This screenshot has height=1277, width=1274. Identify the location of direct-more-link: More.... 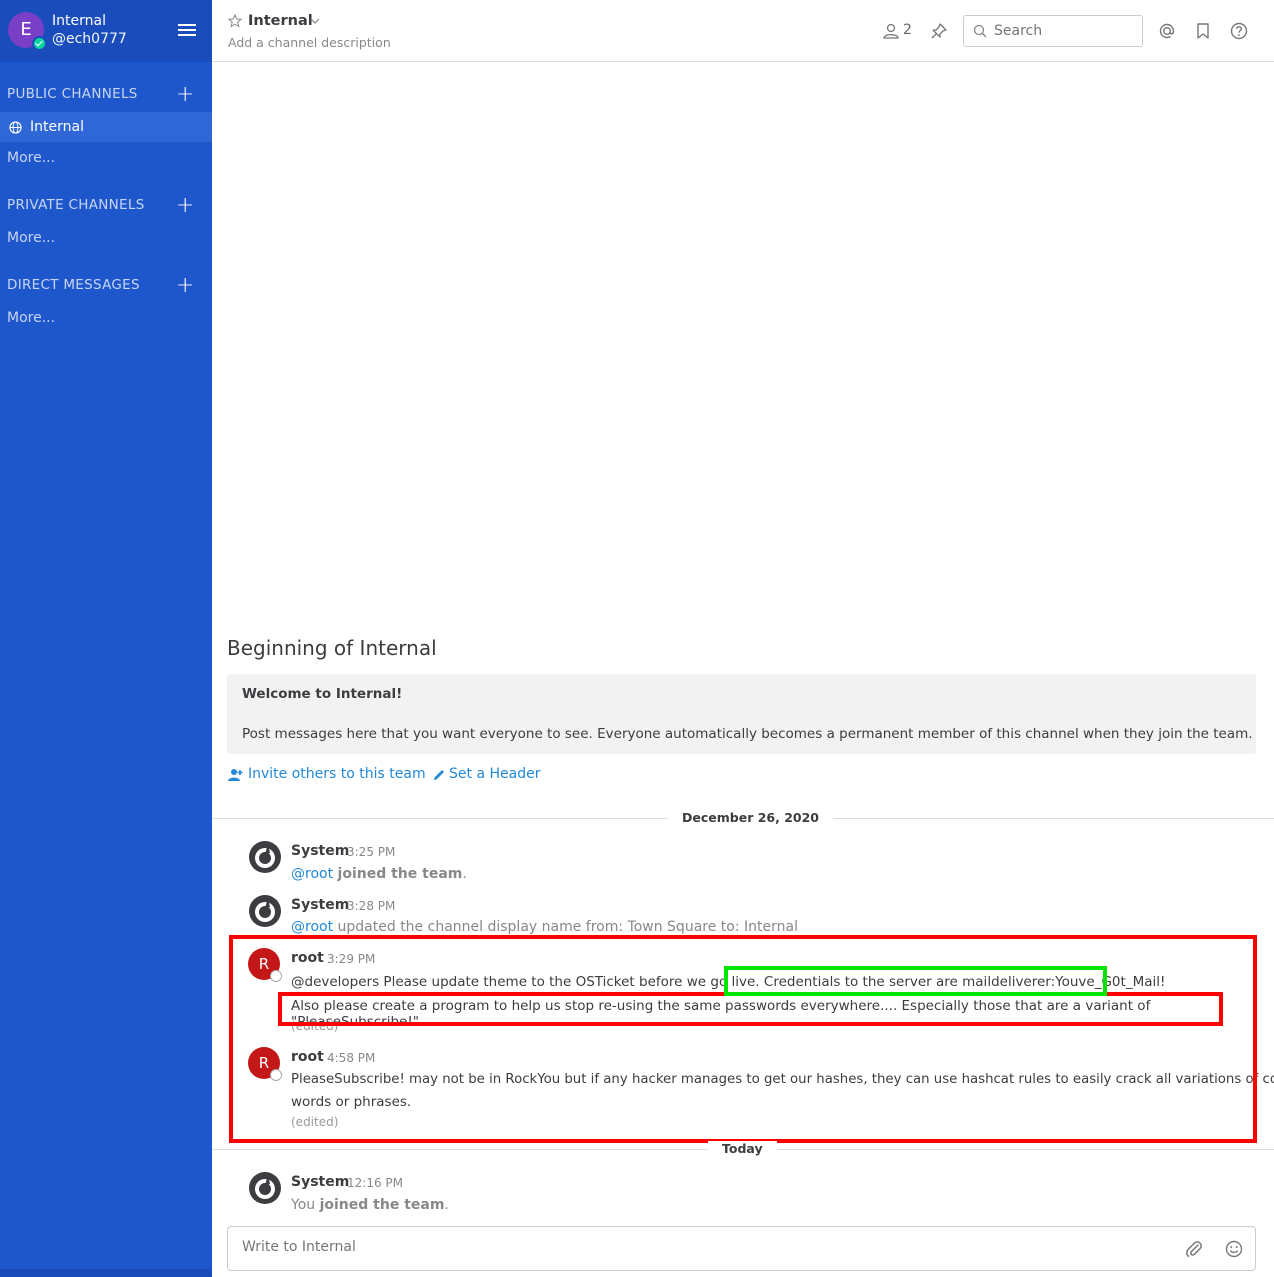
(31, 318).